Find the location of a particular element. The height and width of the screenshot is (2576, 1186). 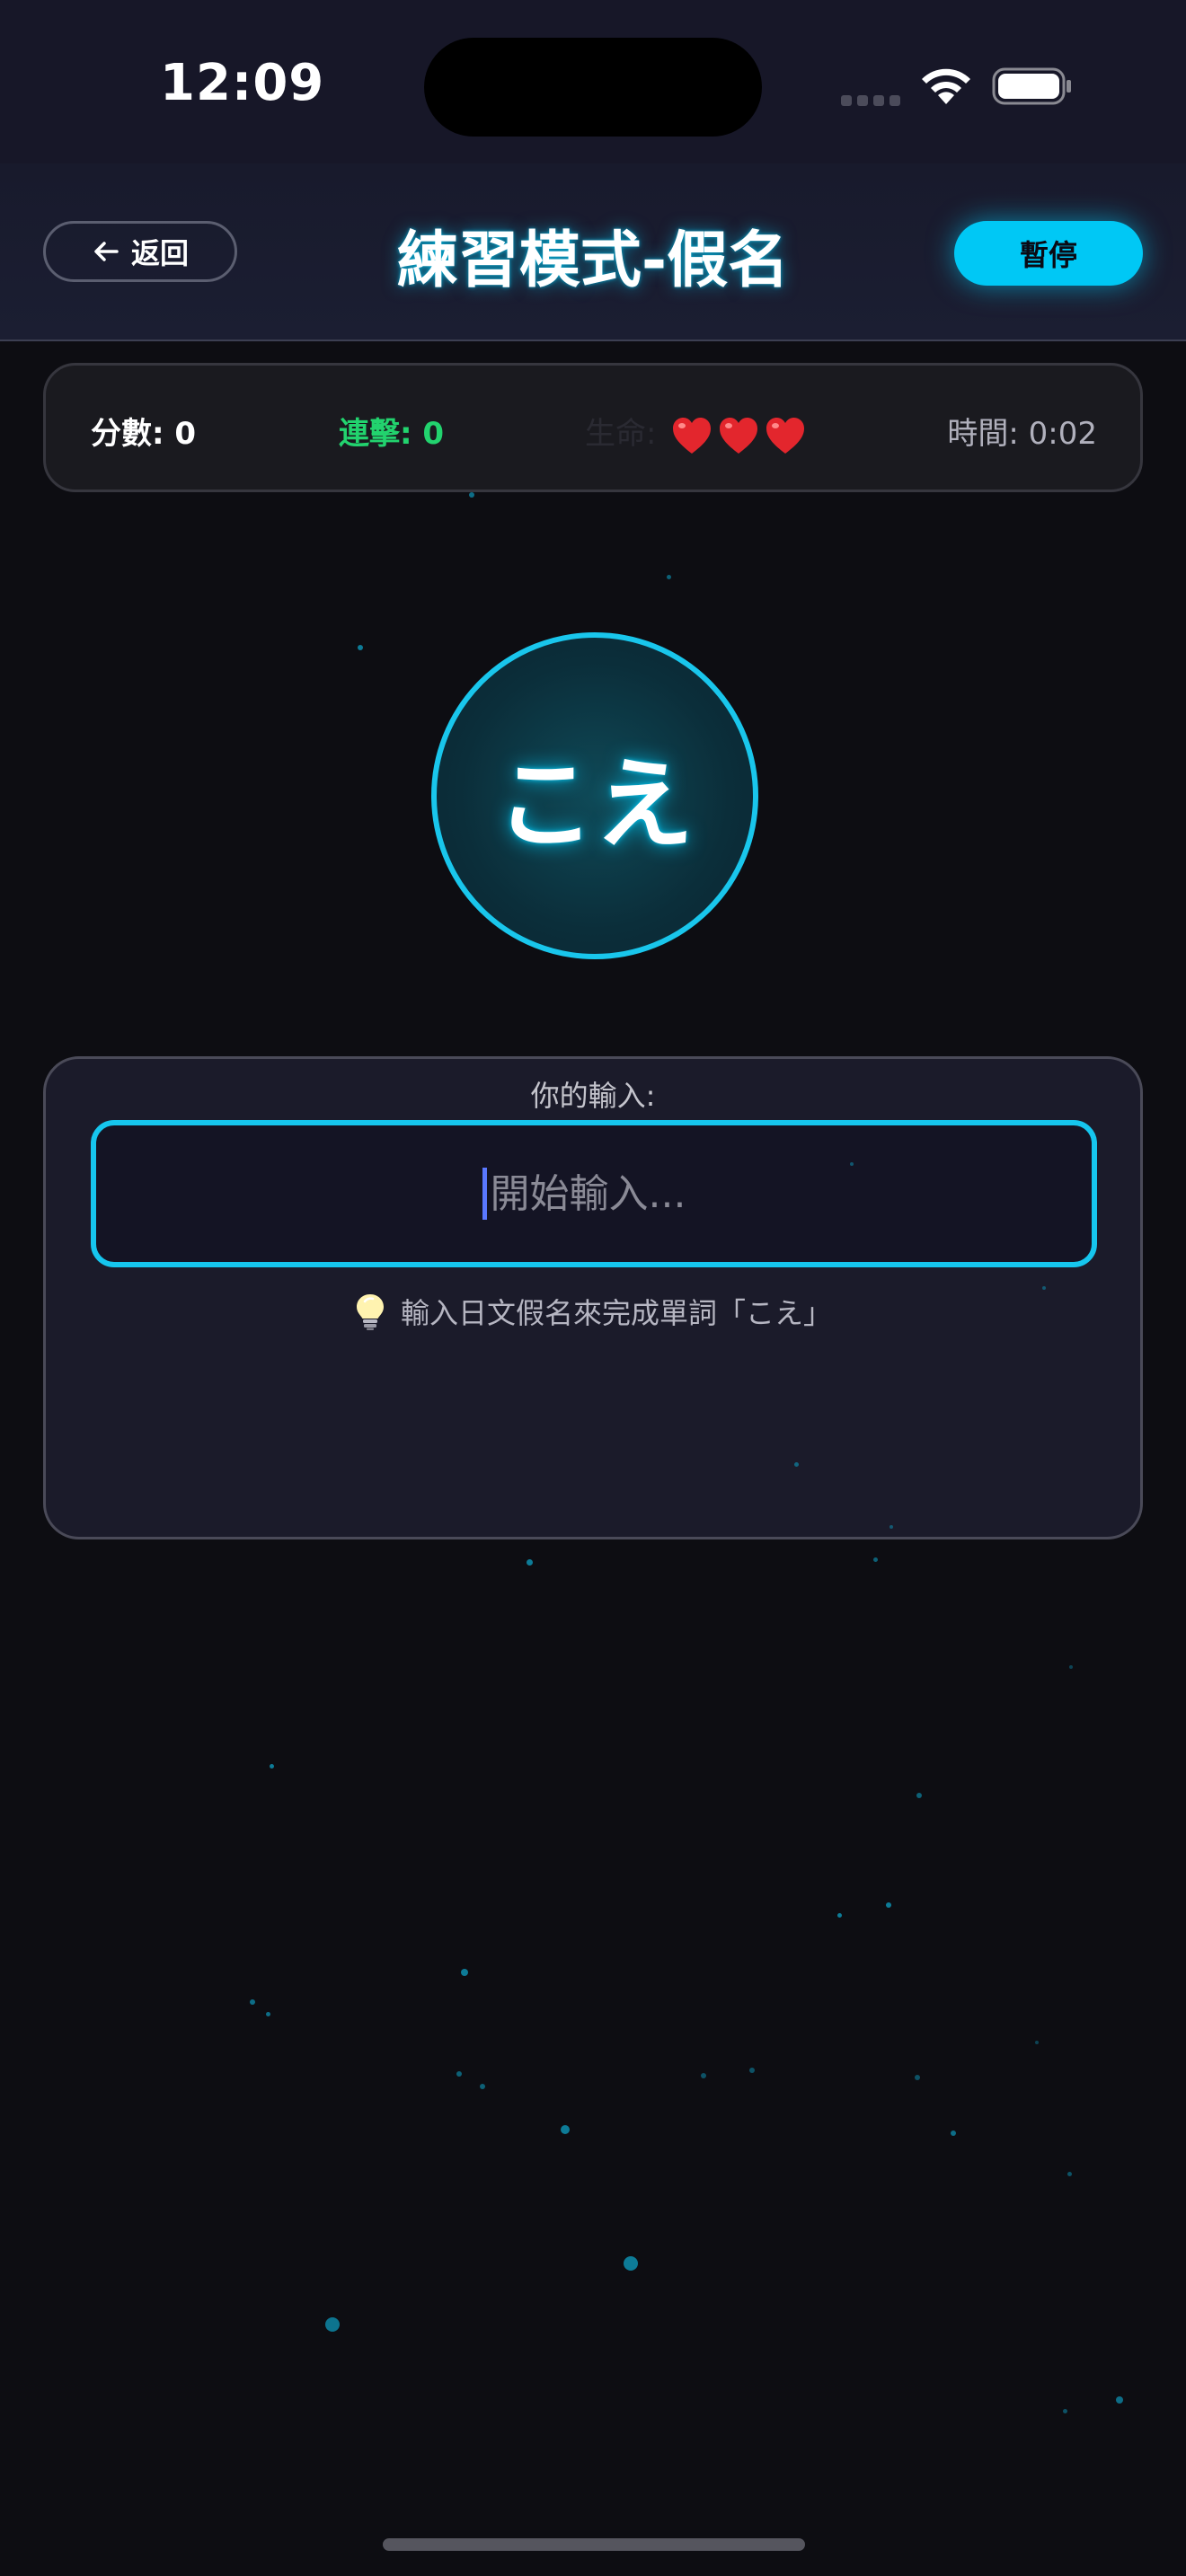

answer-input-box is located at coordinates (594, 1193).